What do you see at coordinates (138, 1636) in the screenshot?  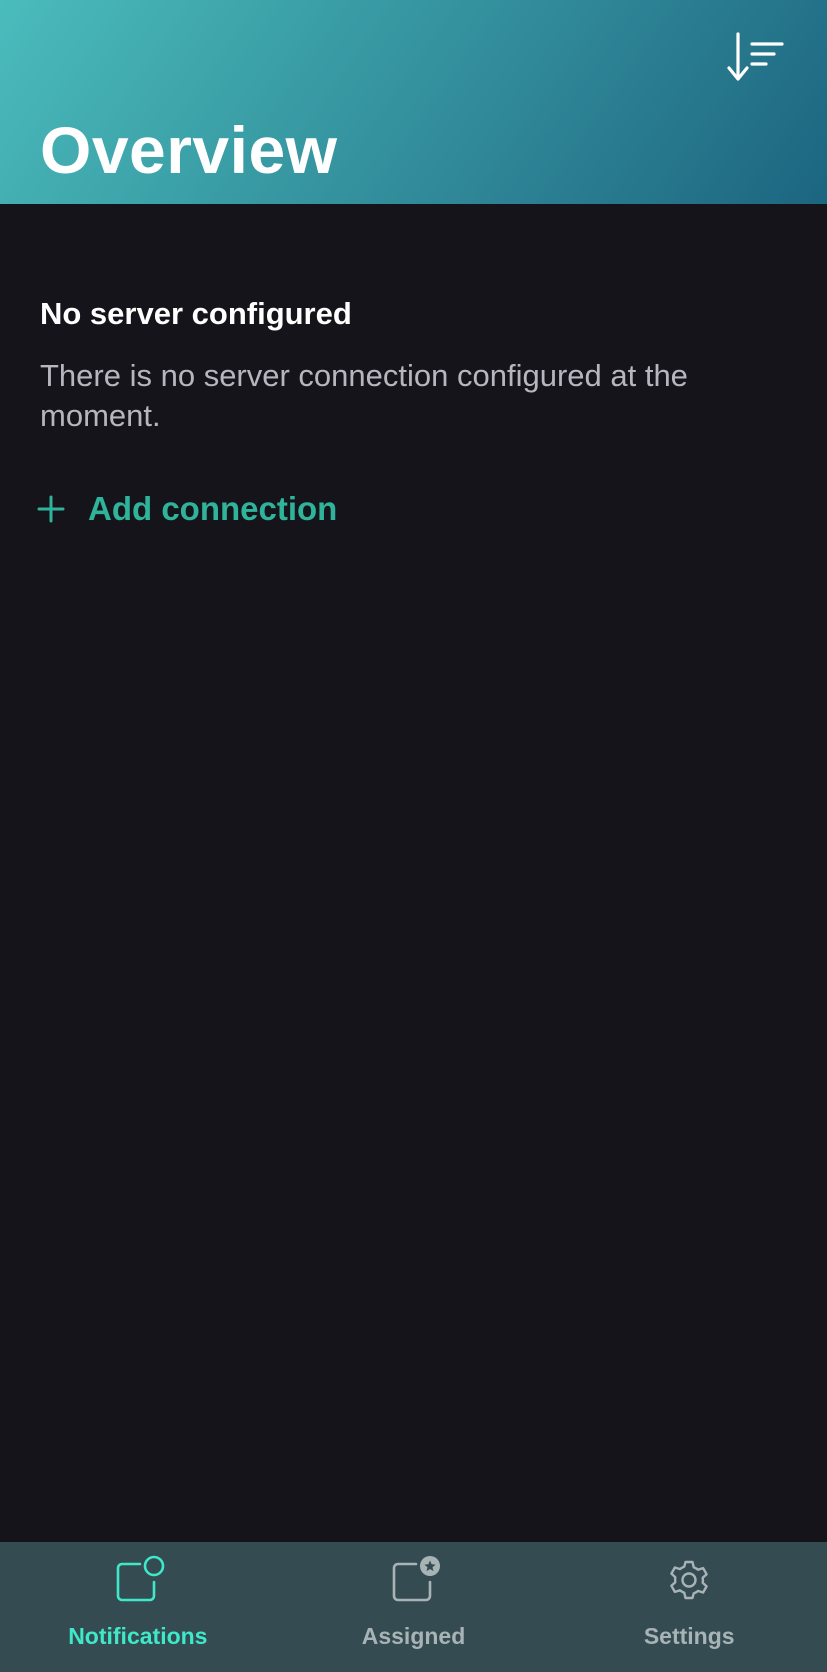 I see `nav-label-notifications: Notifications` at bounding box center [138, 1636].